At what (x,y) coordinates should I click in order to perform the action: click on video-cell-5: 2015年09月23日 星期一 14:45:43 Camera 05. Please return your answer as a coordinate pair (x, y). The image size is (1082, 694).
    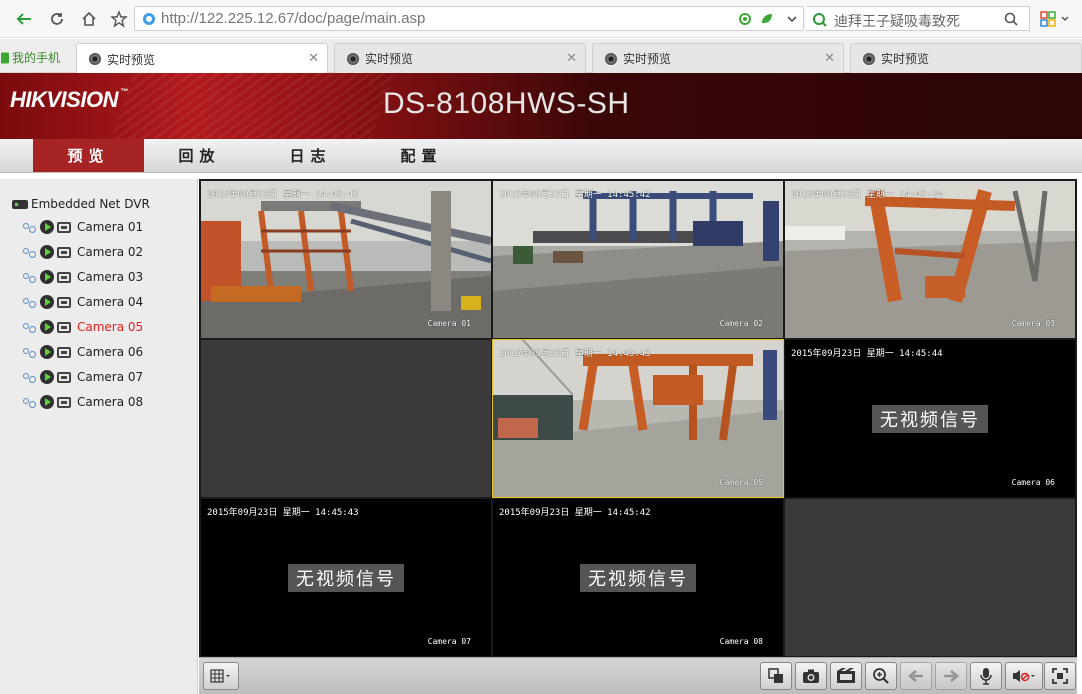
    Looking at the image, I should click on (638, 418).